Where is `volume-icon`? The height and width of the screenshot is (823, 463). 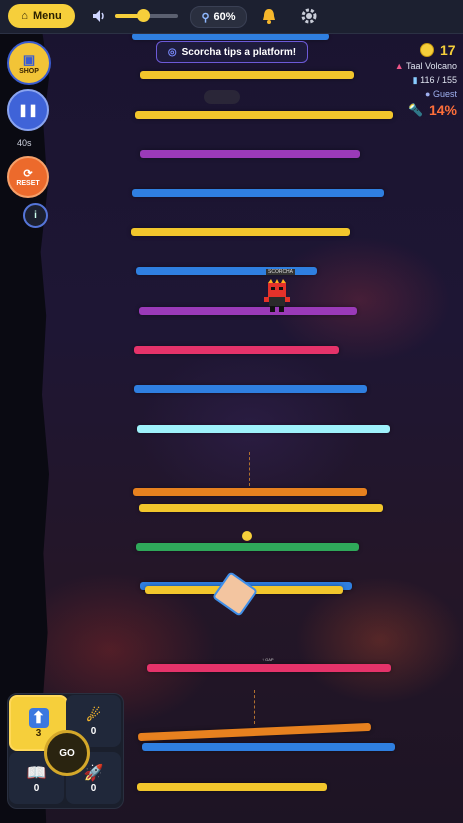 volume-icon is located at coordinates (99, 16).